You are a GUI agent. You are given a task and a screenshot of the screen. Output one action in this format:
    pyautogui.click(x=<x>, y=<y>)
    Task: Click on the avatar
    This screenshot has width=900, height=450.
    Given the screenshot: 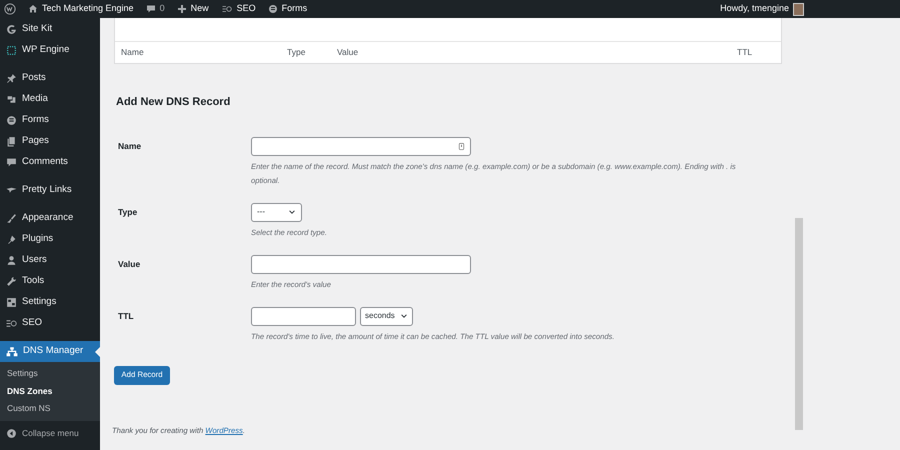 What is the action you would take?
    pyautogui.click(x=798, y=9)
    